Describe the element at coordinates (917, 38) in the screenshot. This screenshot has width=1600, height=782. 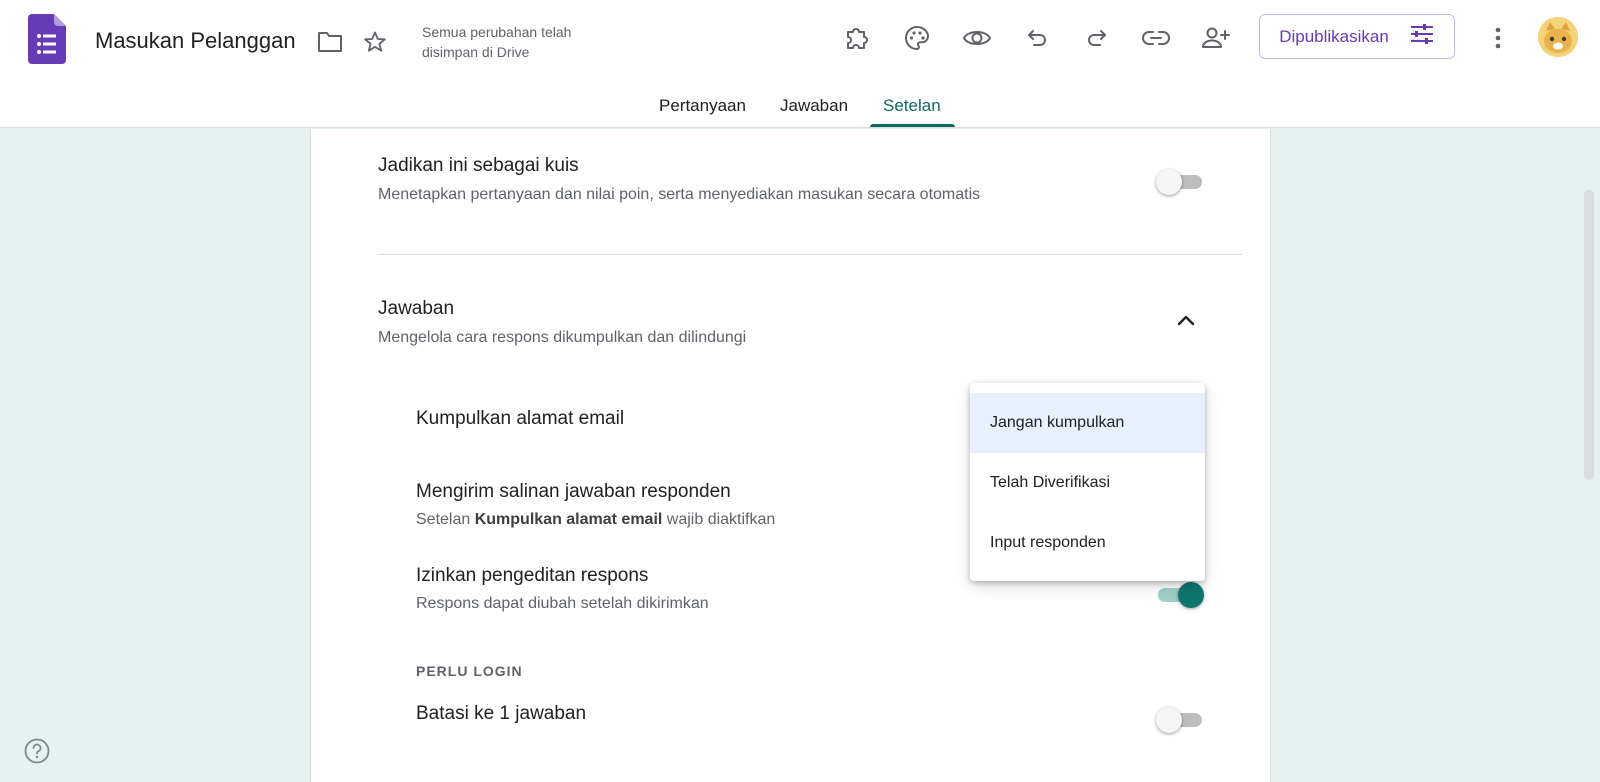
I see `palette-icon` at that location.